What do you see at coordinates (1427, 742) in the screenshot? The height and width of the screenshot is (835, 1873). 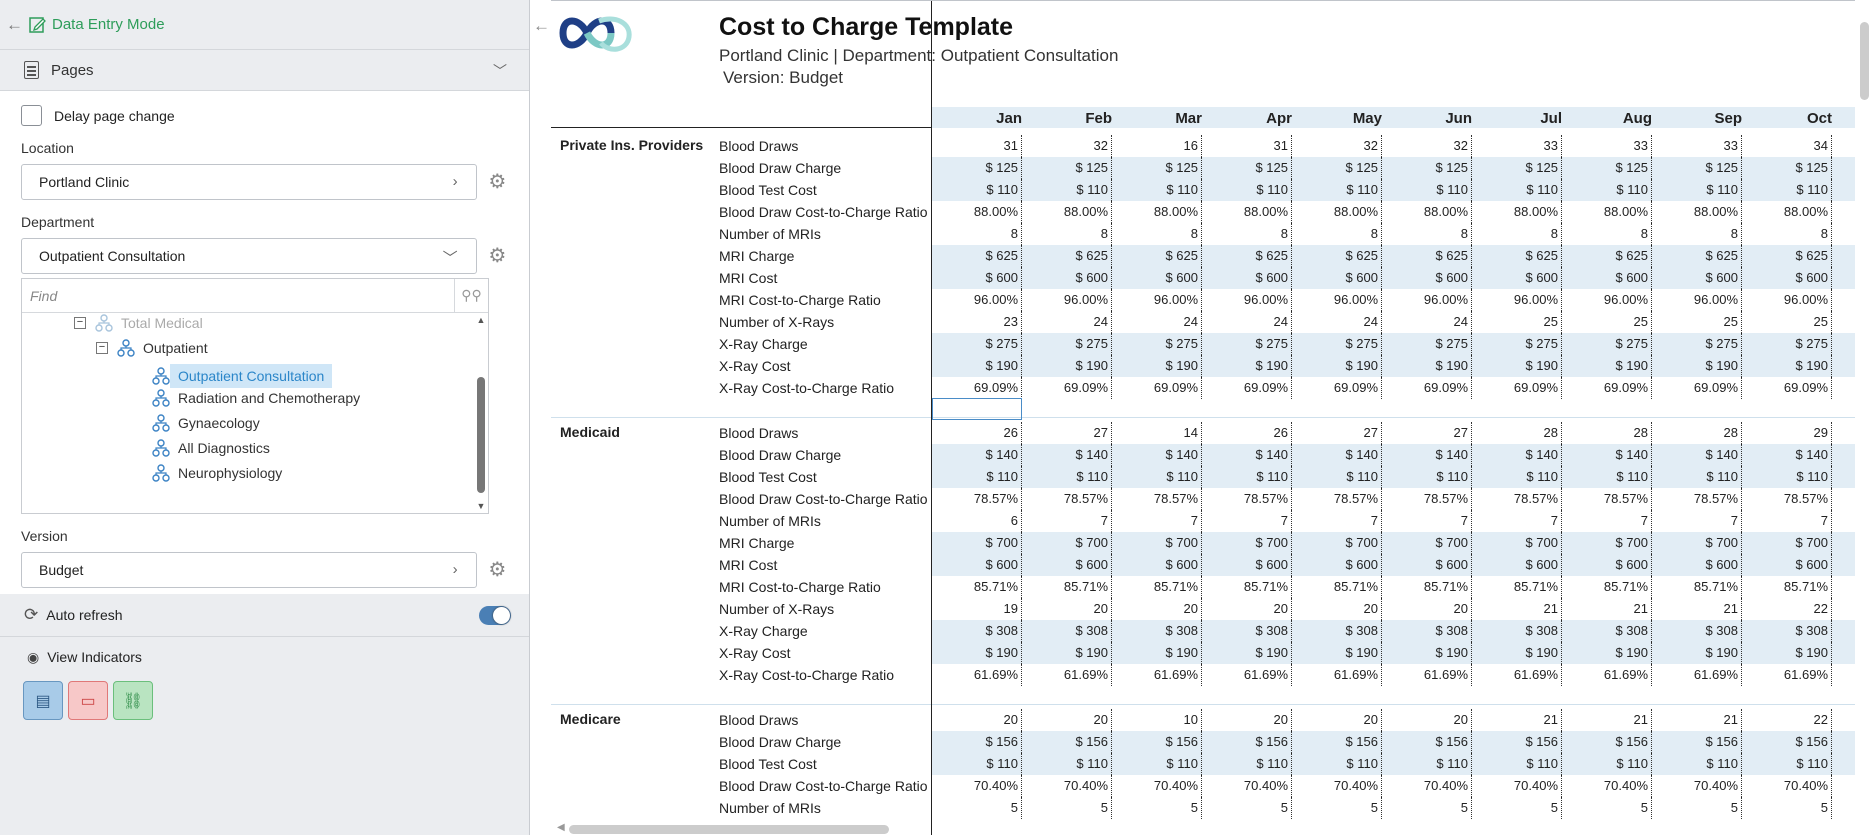 I see `data-cell: $ 156` at bounding box center [1427, 742].